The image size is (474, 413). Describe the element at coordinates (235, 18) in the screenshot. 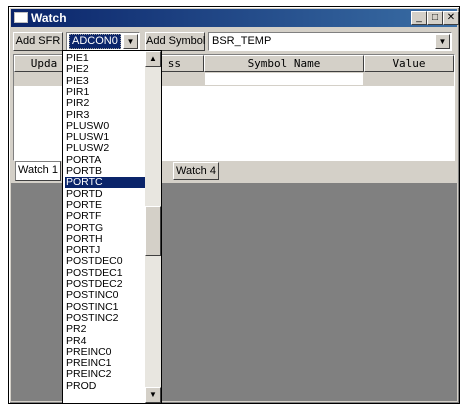

I see `title-bar: Watch _ □ ✕` at that location.